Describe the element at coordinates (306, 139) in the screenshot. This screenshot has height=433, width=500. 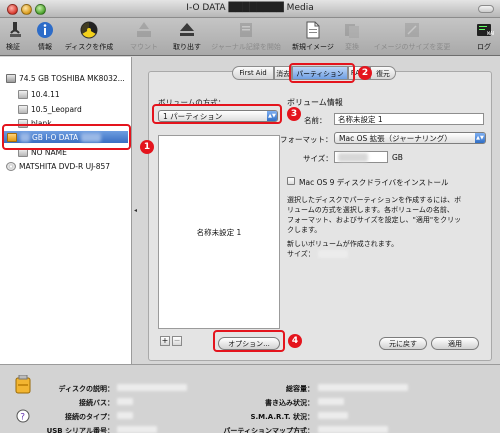
I see `format-label: フォーマット：` at that location.